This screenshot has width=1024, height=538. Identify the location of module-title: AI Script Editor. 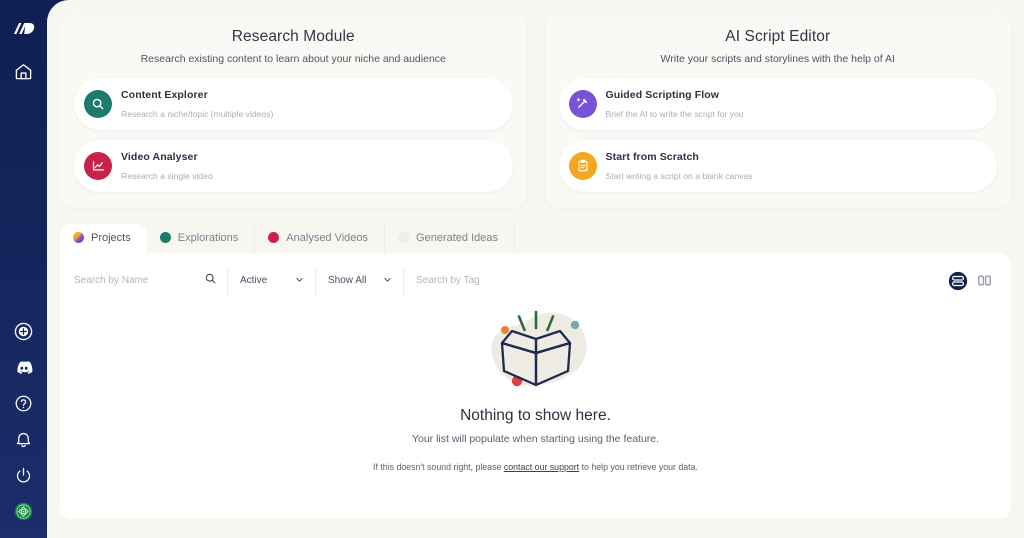
(778, 36).